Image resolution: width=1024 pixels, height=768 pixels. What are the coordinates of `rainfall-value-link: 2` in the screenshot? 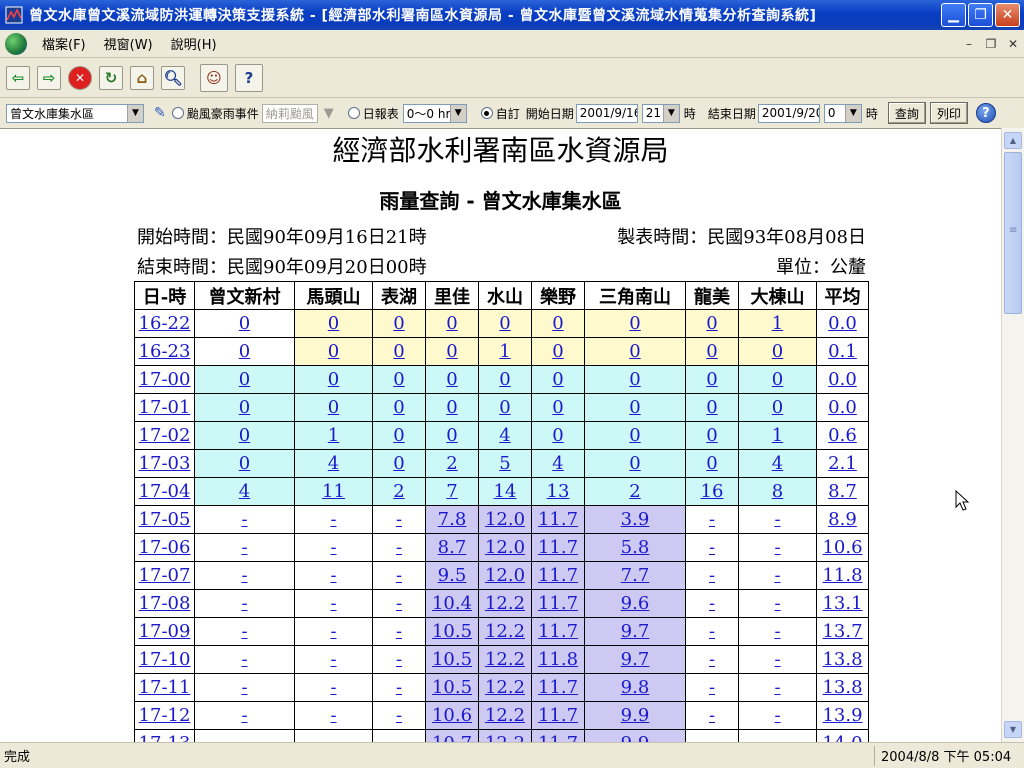 It's located at (398, 491).